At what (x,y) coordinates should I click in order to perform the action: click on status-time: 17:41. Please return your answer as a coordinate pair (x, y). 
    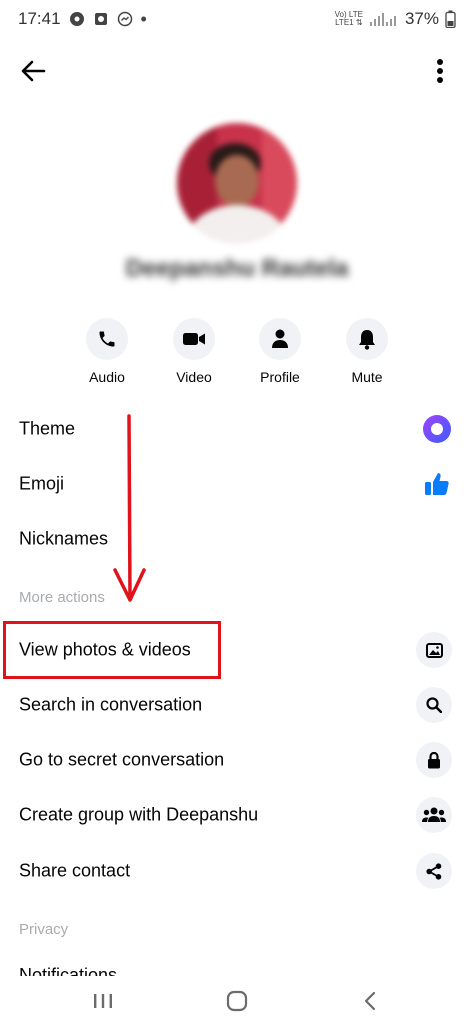
    Looking at the image, I should click on (39, 18).